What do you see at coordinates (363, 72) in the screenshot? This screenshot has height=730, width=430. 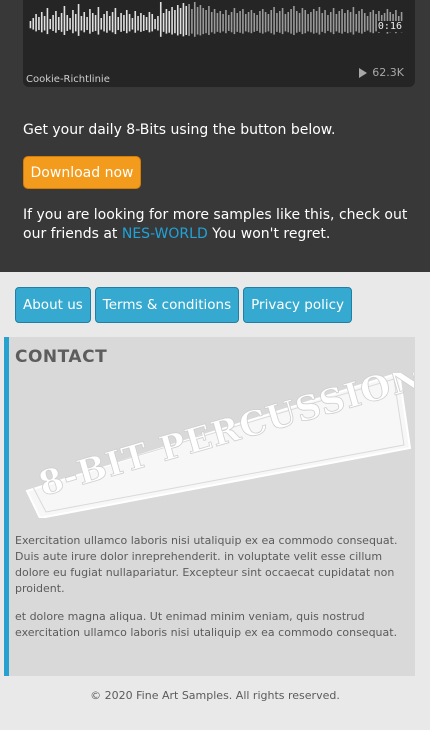 I see `play-icon` at bounding box center [363, 72].